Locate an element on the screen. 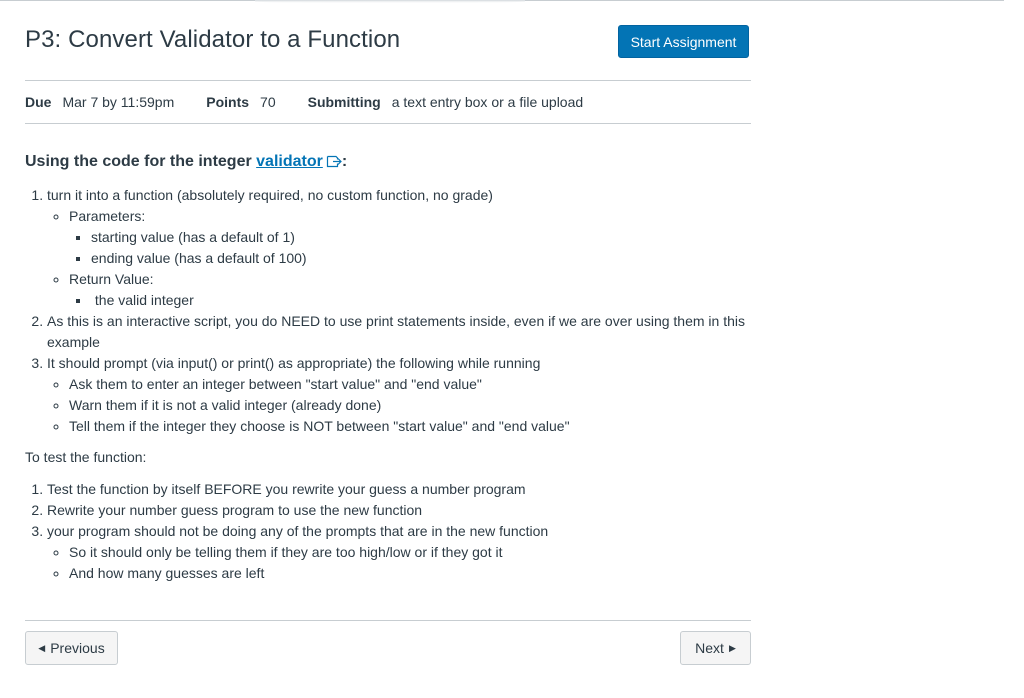  list-item: ending value (has a default of 100) is located at coordinates (421, 258).